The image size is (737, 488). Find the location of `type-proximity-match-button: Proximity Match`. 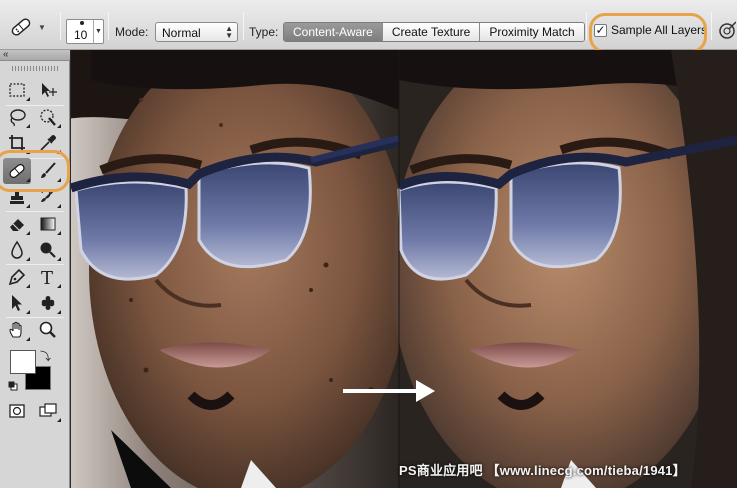

type-proximity-match-button: Proximity Match is located at coordinates (532, 32).